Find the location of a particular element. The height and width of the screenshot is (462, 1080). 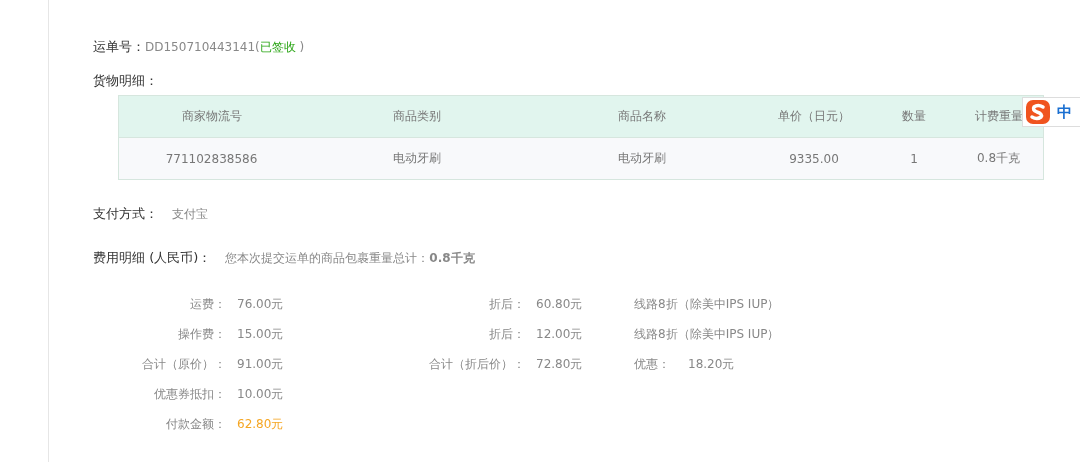

waybill-label: 运单号： is located at coordinates (119, 47).